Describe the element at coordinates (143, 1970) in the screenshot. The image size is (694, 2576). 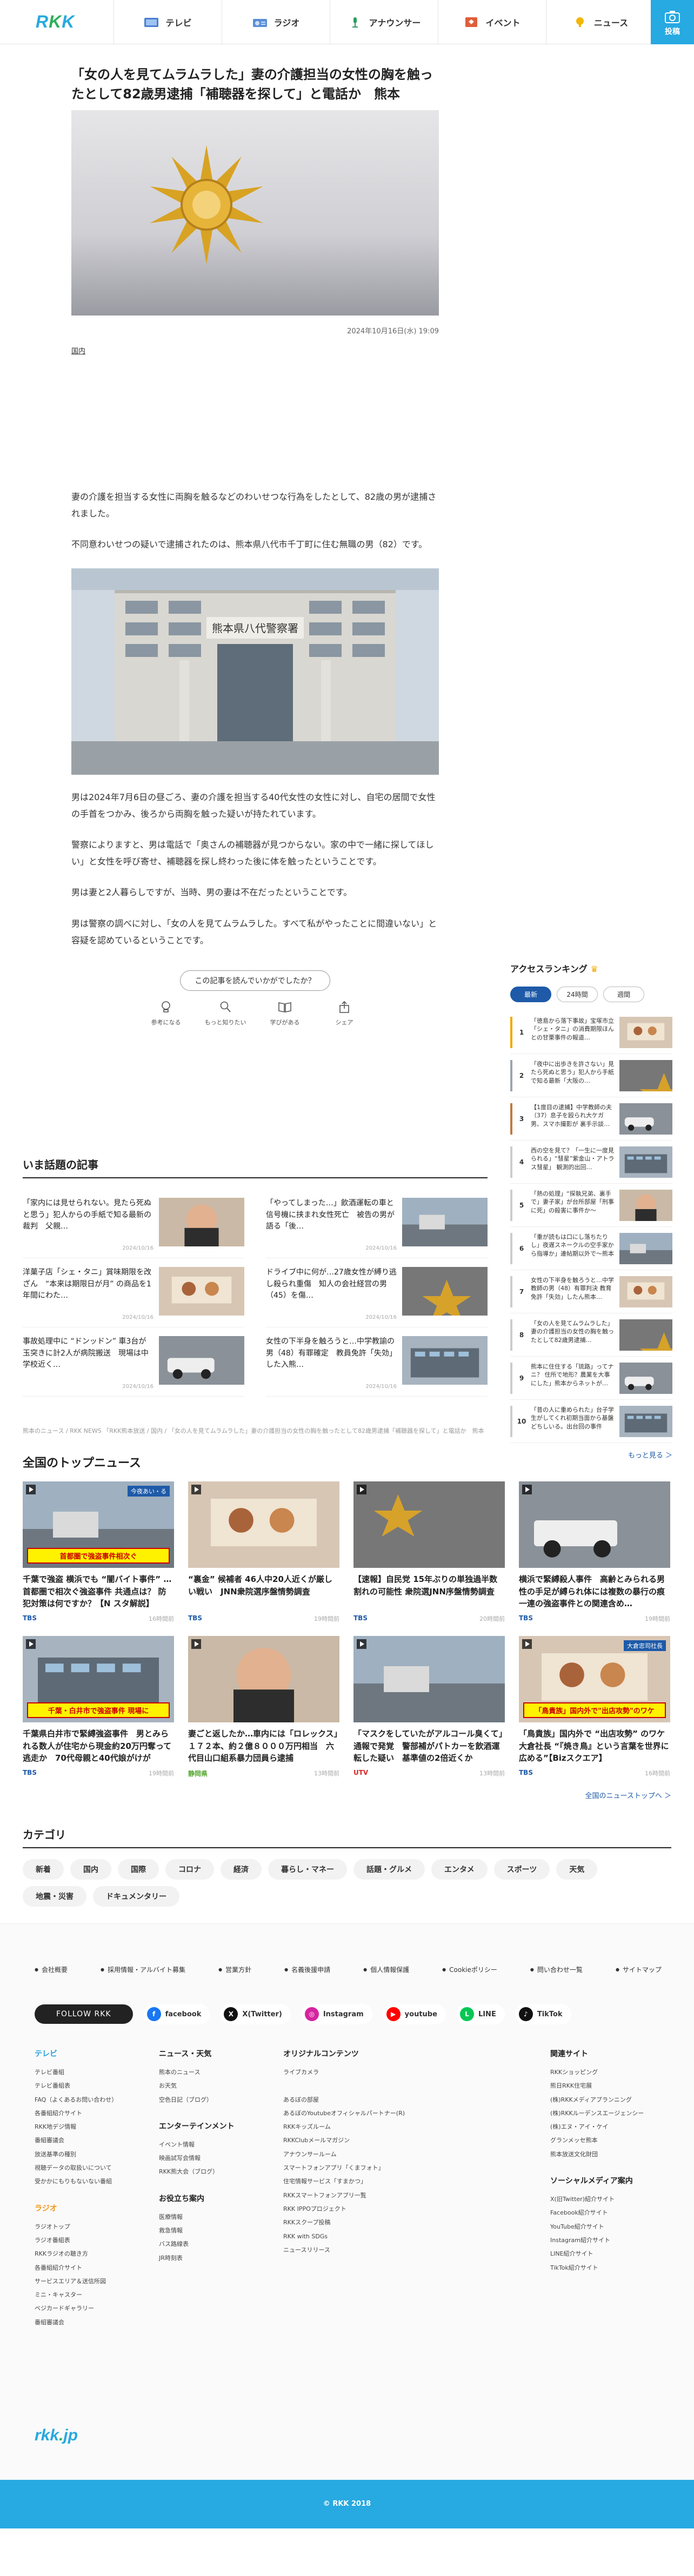
I see `footer-link: 採用情報・アルバイト募集` at that location.